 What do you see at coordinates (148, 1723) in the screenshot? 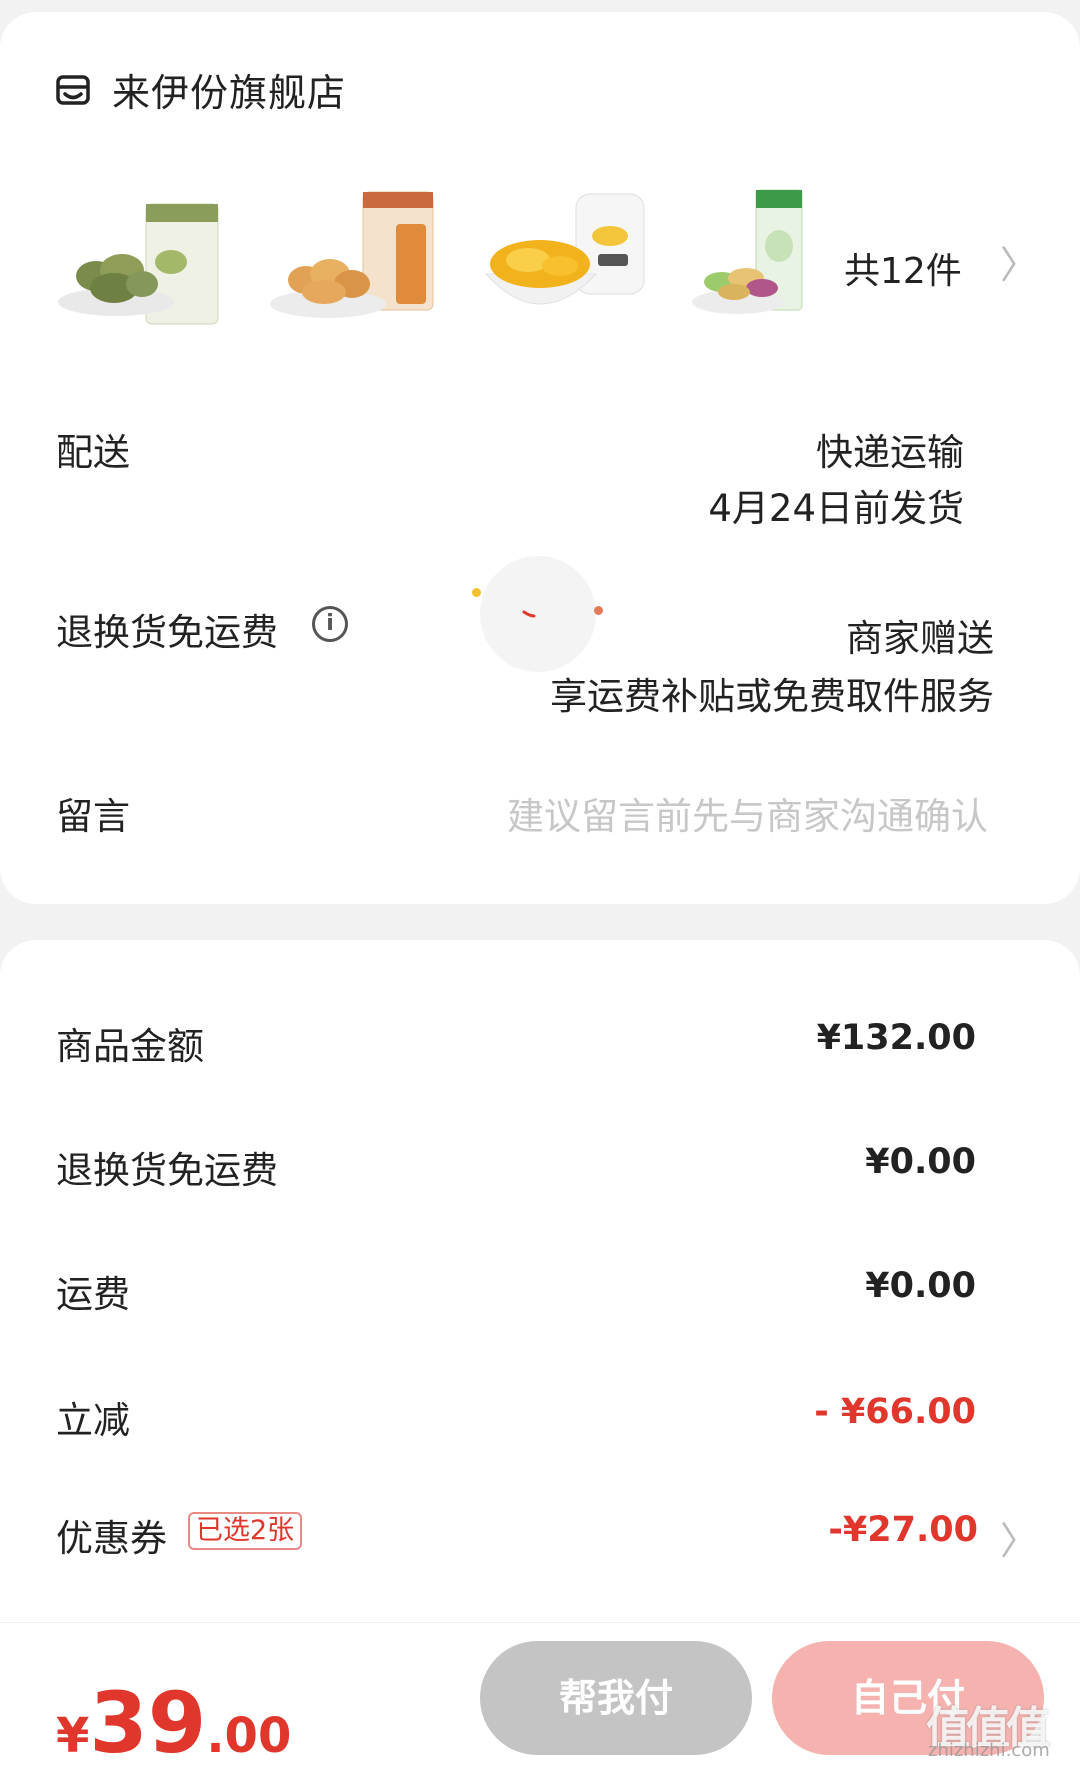
I see `total-integer: 39` at bounding box center [148, 1723].